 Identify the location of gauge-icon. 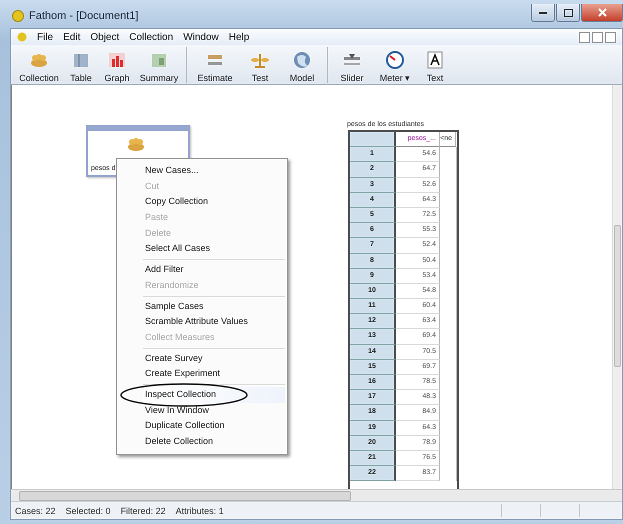
(395, 60).